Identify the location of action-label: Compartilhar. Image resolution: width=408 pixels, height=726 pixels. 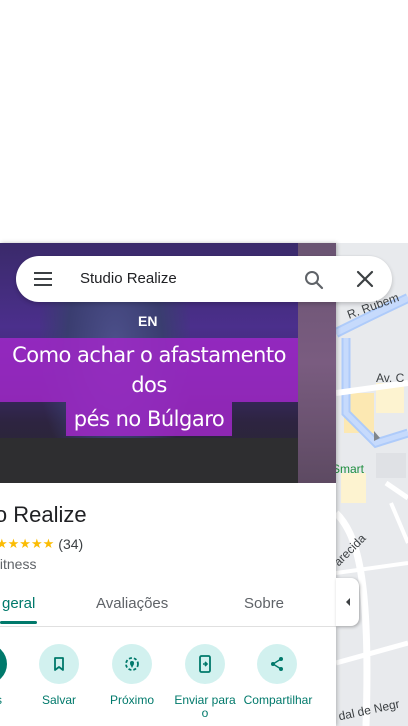
(278, 700).